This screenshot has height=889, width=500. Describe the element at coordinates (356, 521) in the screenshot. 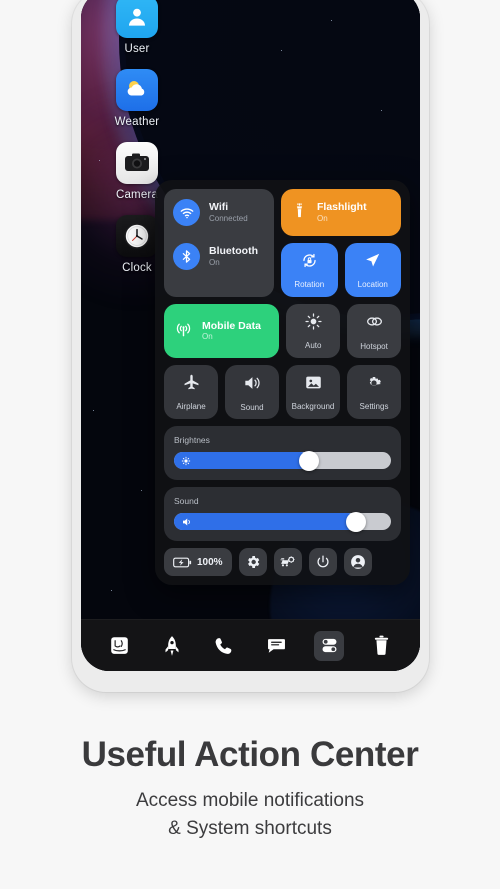

I see `sound-knob` at that location.